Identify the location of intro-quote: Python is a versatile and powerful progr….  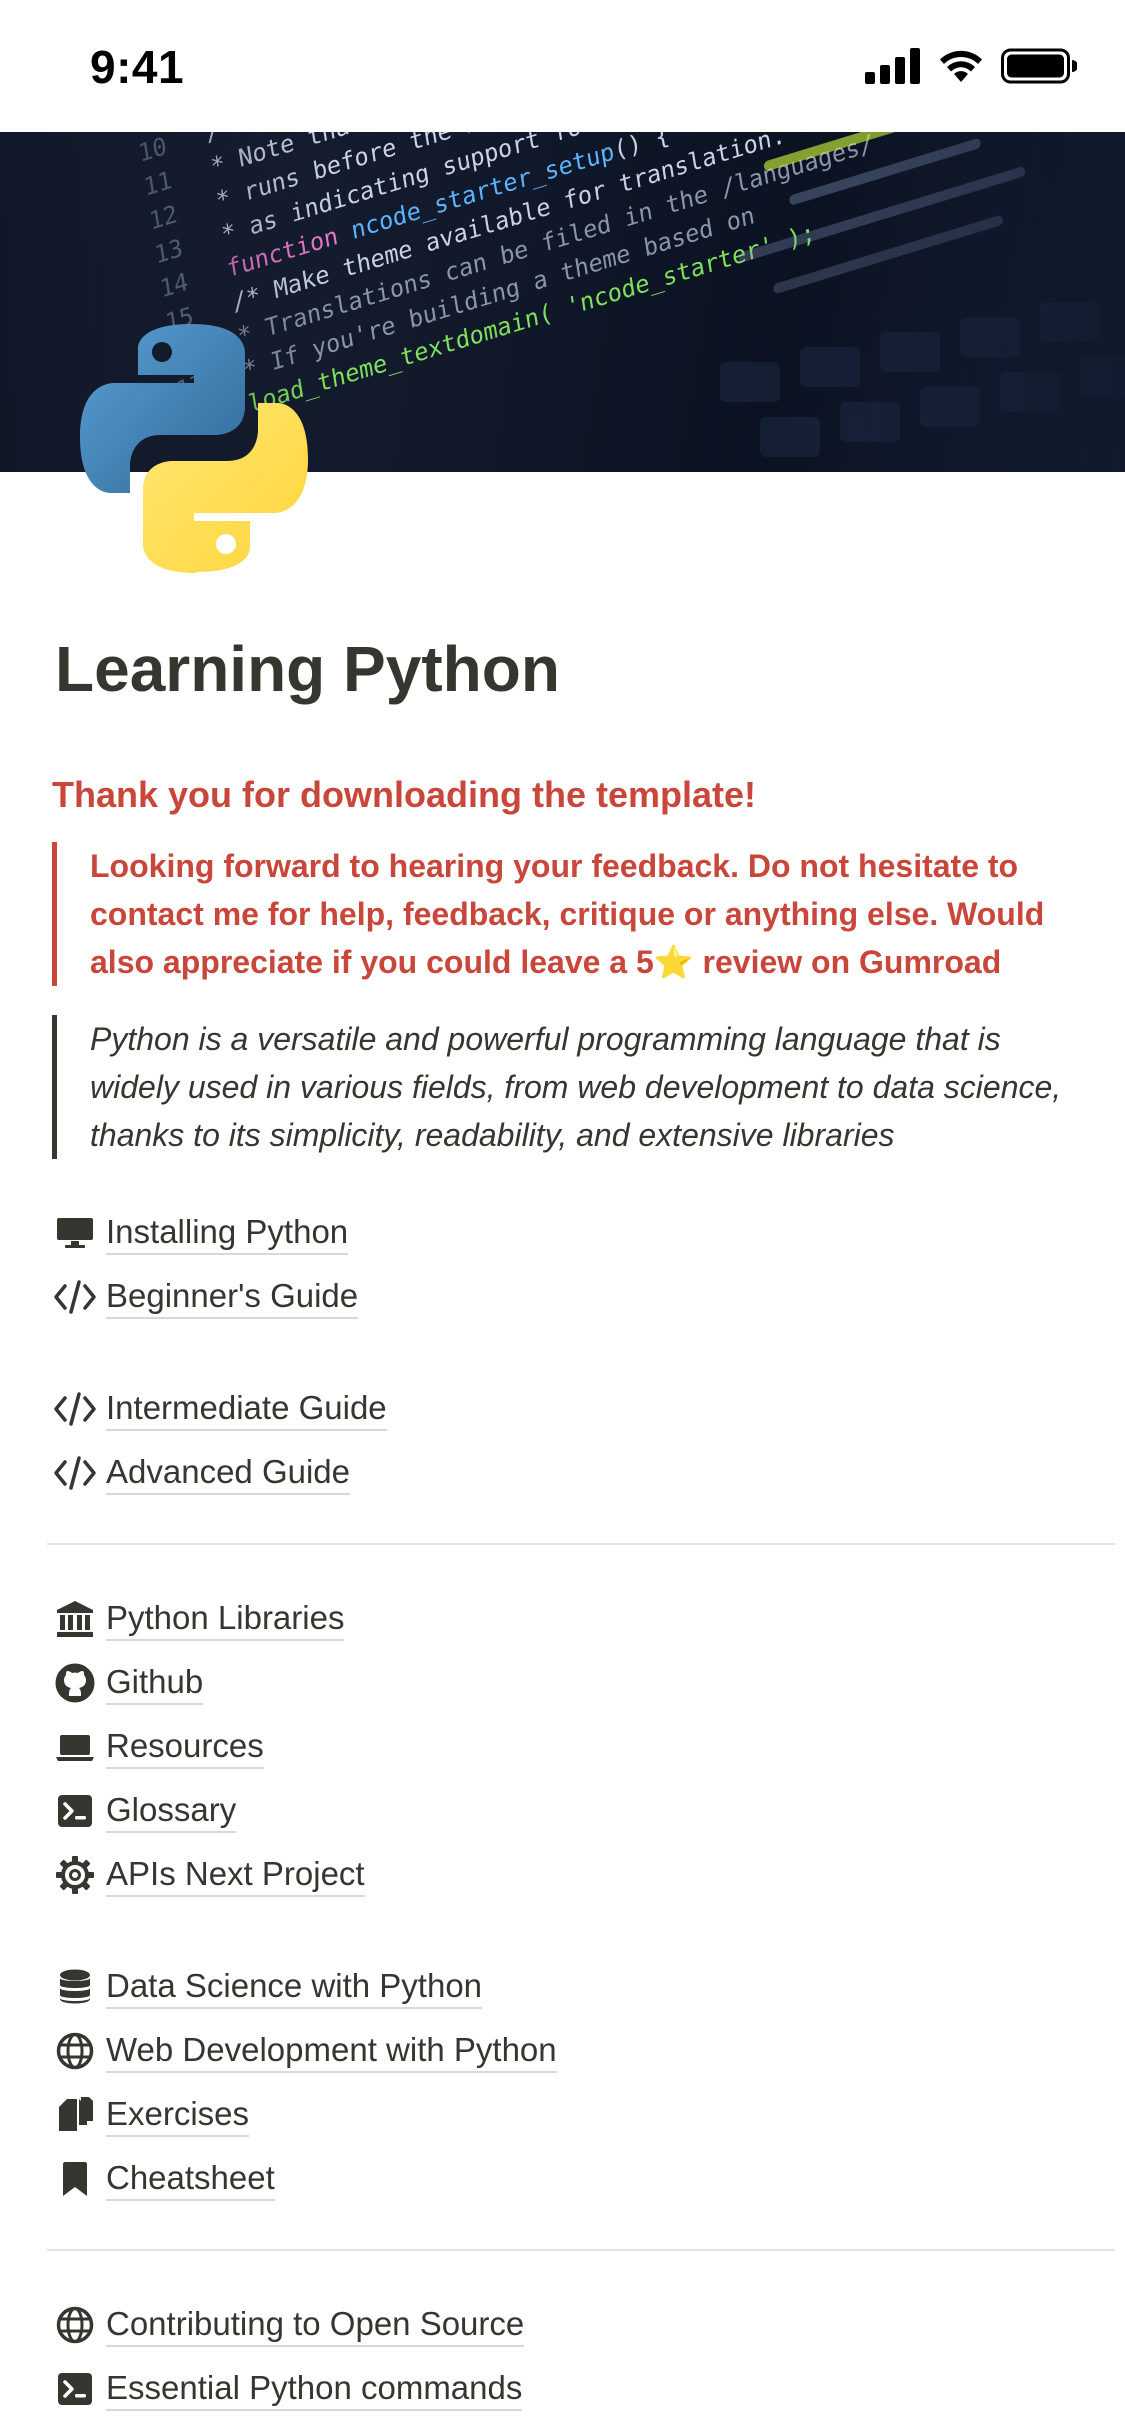
(567, 1087).